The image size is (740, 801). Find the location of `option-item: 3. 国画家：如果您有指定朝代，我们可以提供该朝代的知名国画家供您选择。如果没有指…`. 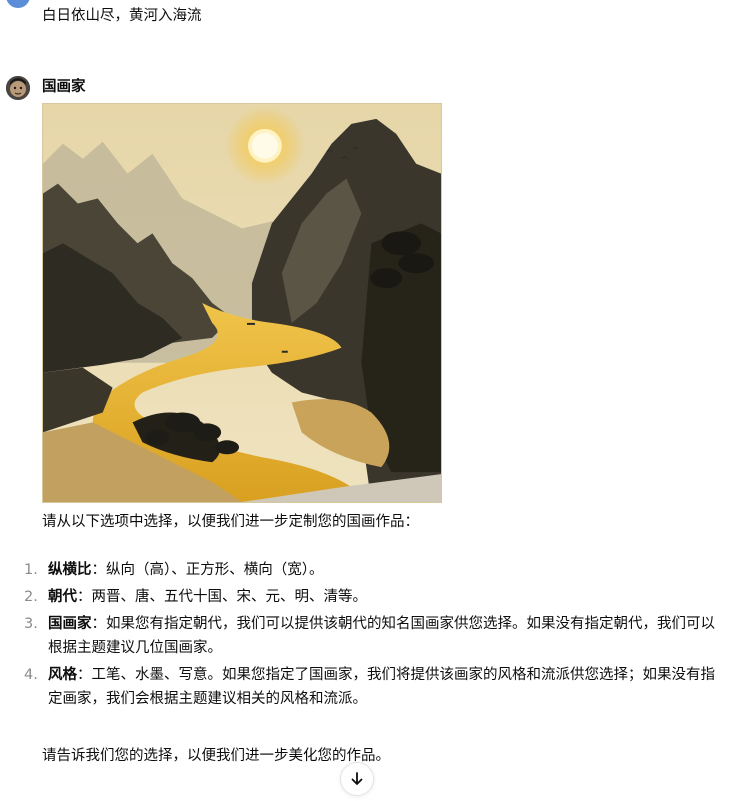

option-item: 3. 国画家：如果您有指定朝代，我们可以提供该朝代的知名国画家供您选择。如果没有指… is located at coordinates (374, 636).